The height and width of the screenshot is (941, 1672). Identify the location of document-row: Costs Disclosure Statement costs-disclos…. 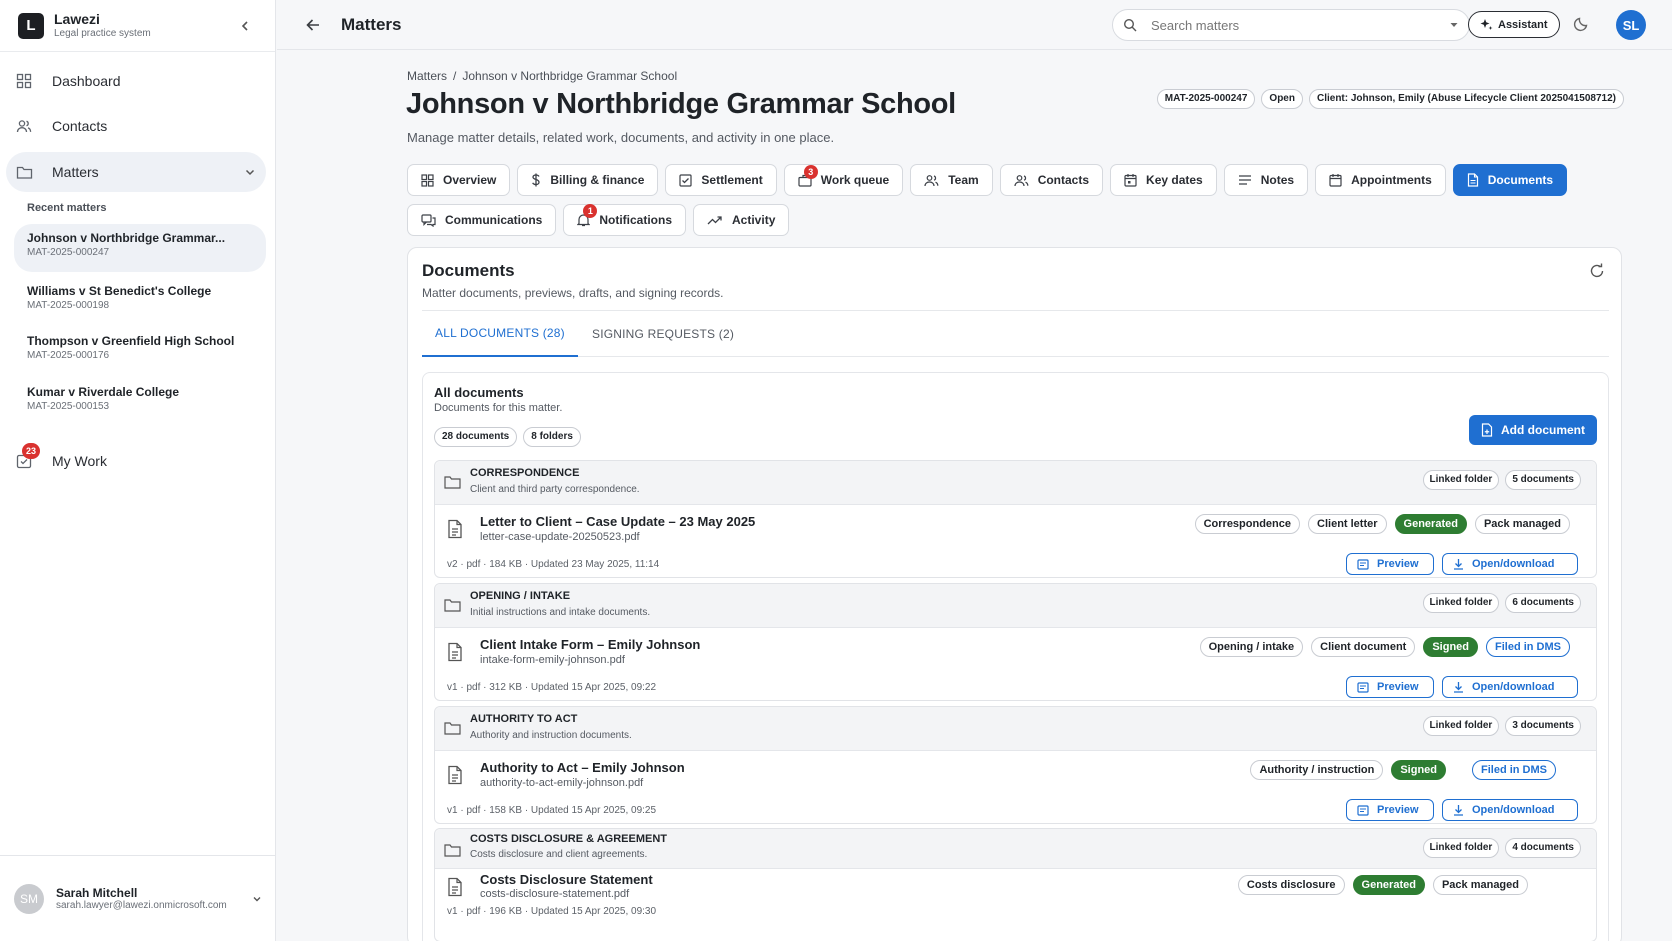
(1015, 905).